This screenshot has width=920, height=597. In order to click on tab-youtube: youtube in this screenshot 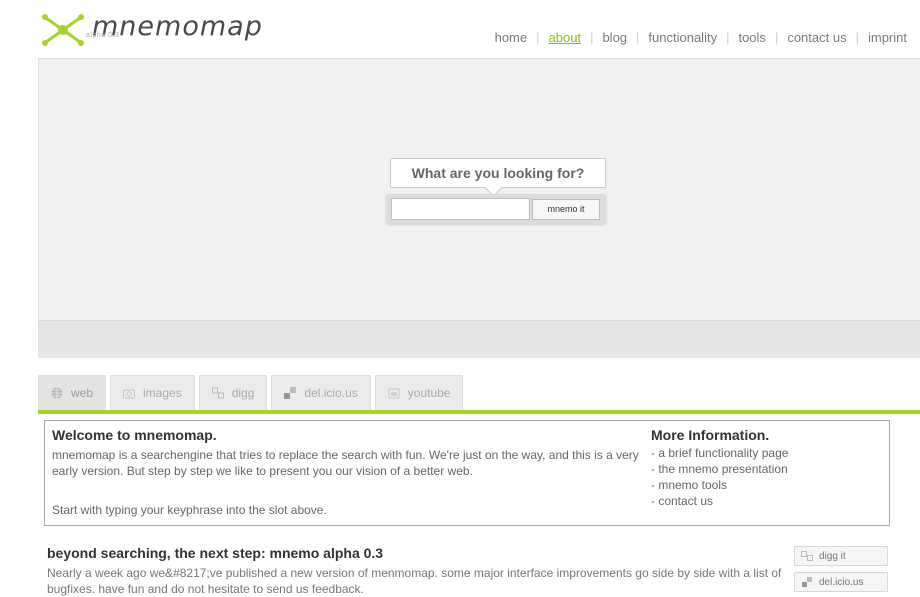, I will do `click(419, 392)`.